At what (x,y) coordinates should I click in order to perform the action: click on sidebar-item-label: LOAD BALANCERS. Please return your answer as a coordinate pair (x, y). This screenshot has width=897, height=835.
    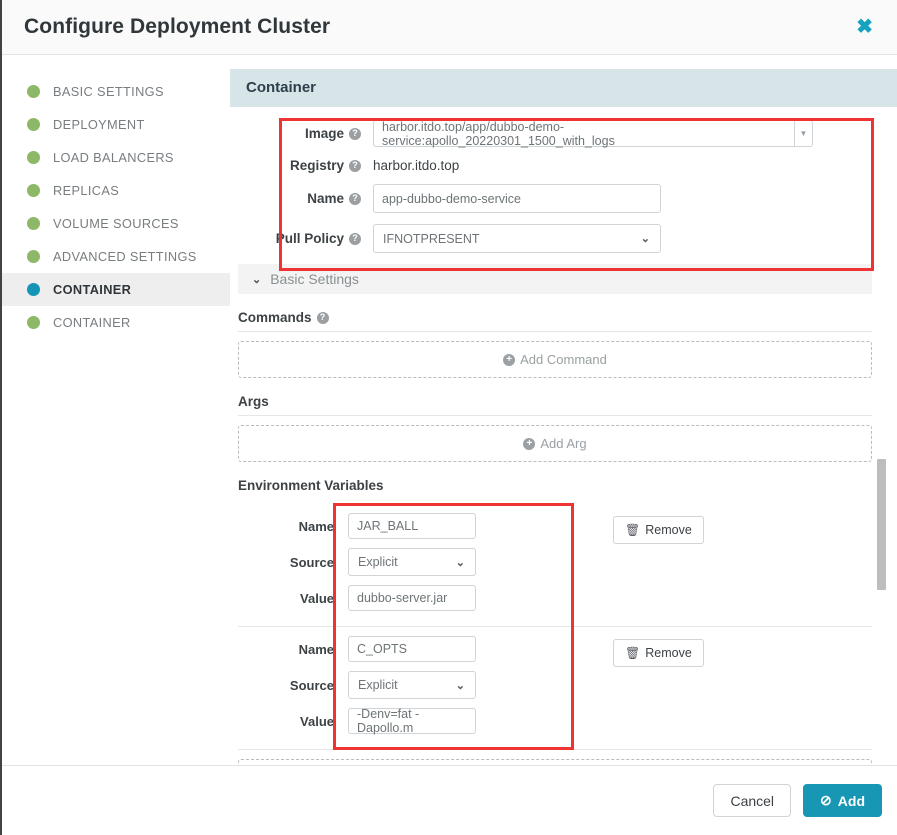
    Looking at the image, I should click on (113, 157).